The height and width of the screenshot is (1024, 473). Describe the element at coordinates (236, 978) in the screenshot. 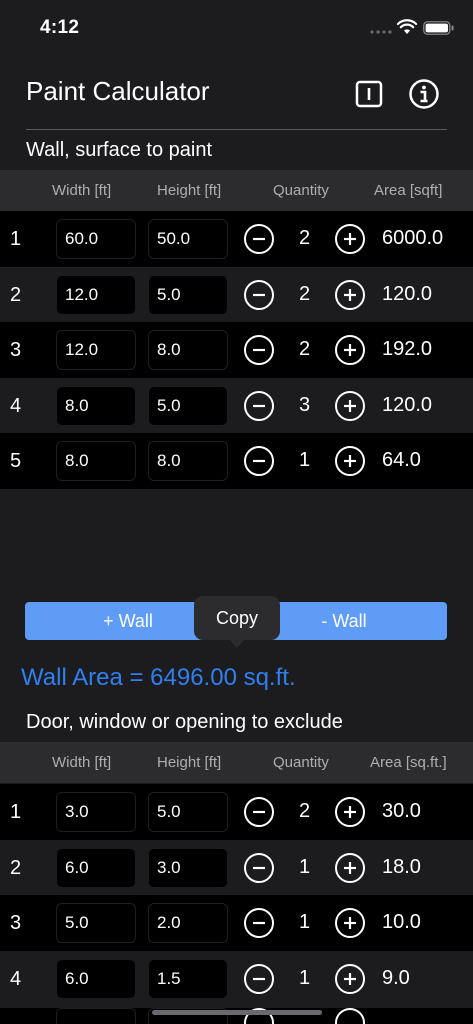

I see `opening-row: 4 6.0 1.5 1 9.0` at that location.